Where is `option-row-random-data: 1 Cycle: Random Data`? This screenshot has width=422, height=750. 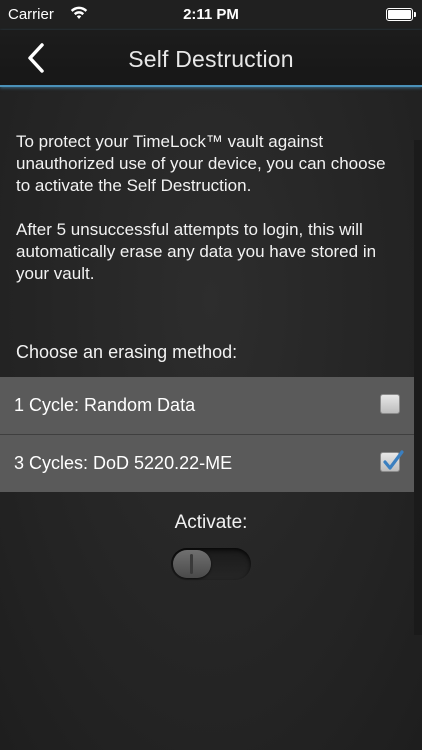
option-row-random-data: 1 Cycle: Random Data is located at coordinates (207, 406).